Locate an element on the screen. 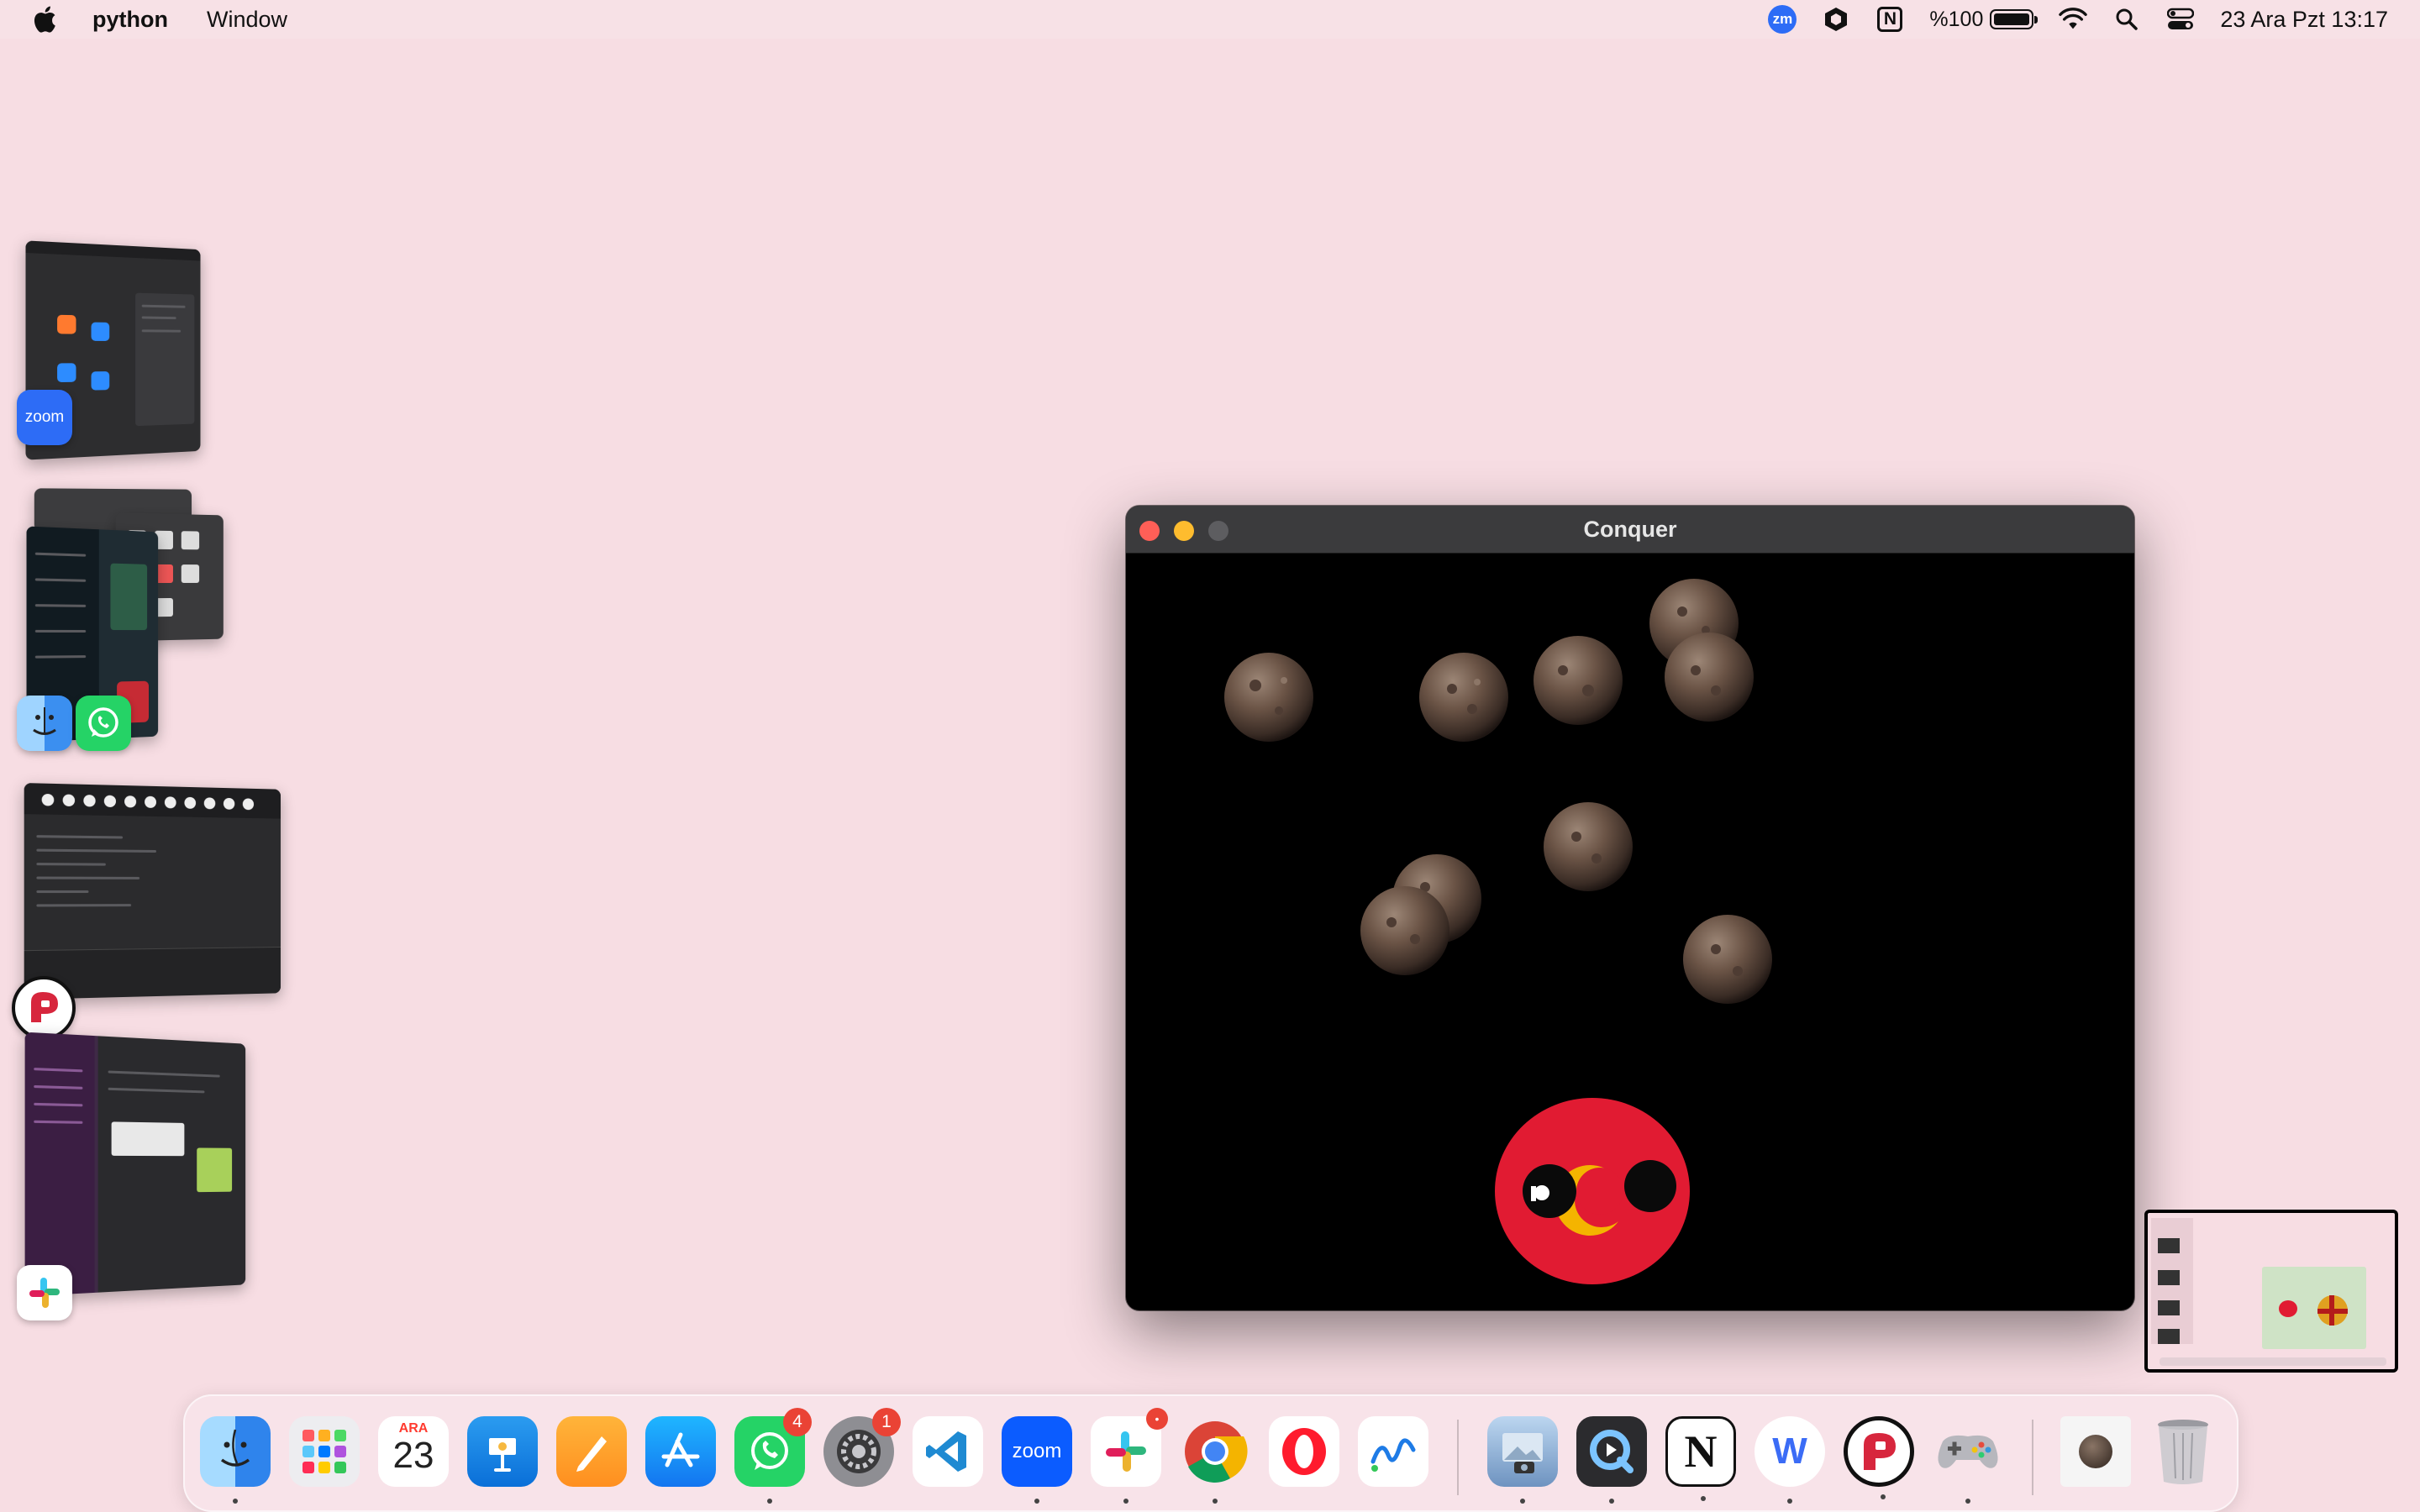  gamepad-icon is located at coordinates (1968, 1451).